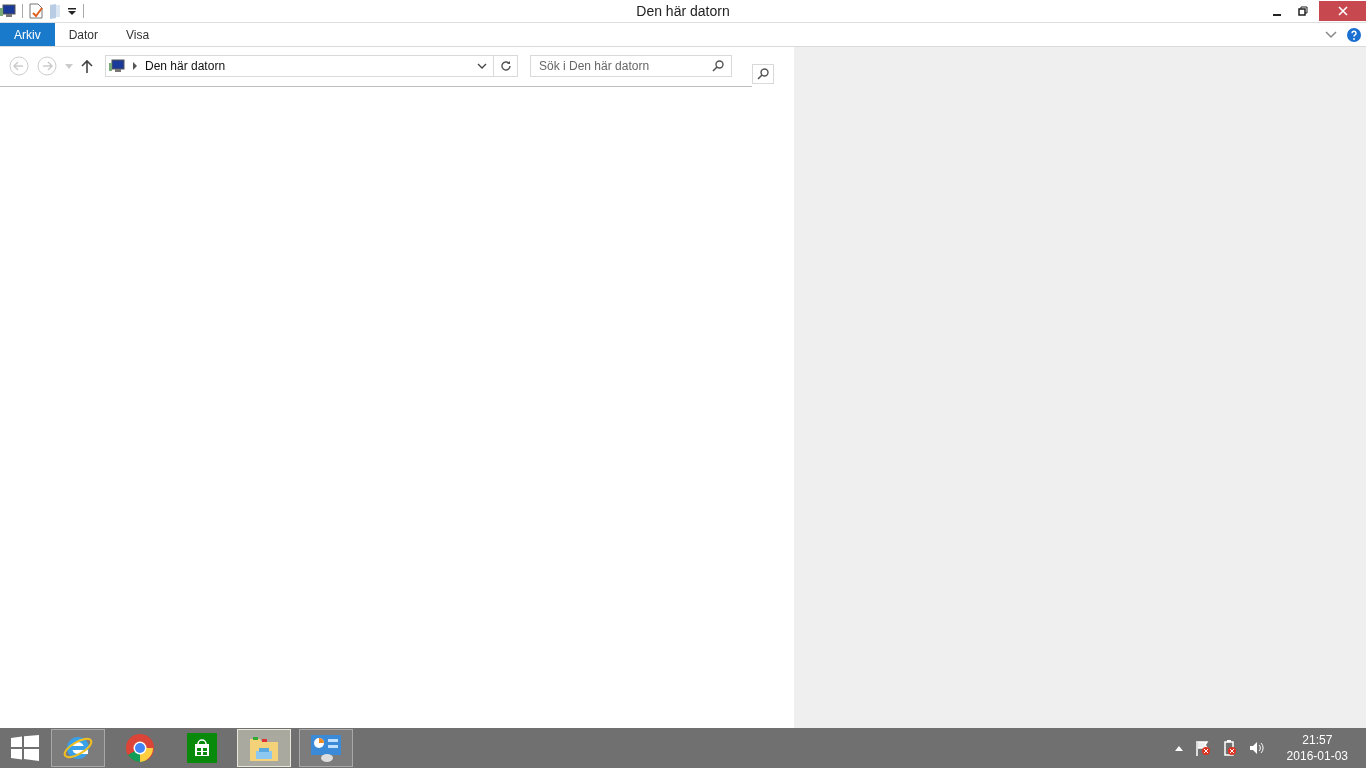  Describe the element at coordinates (1342, 11) in the screenshot. I see `close-icon` at that location.